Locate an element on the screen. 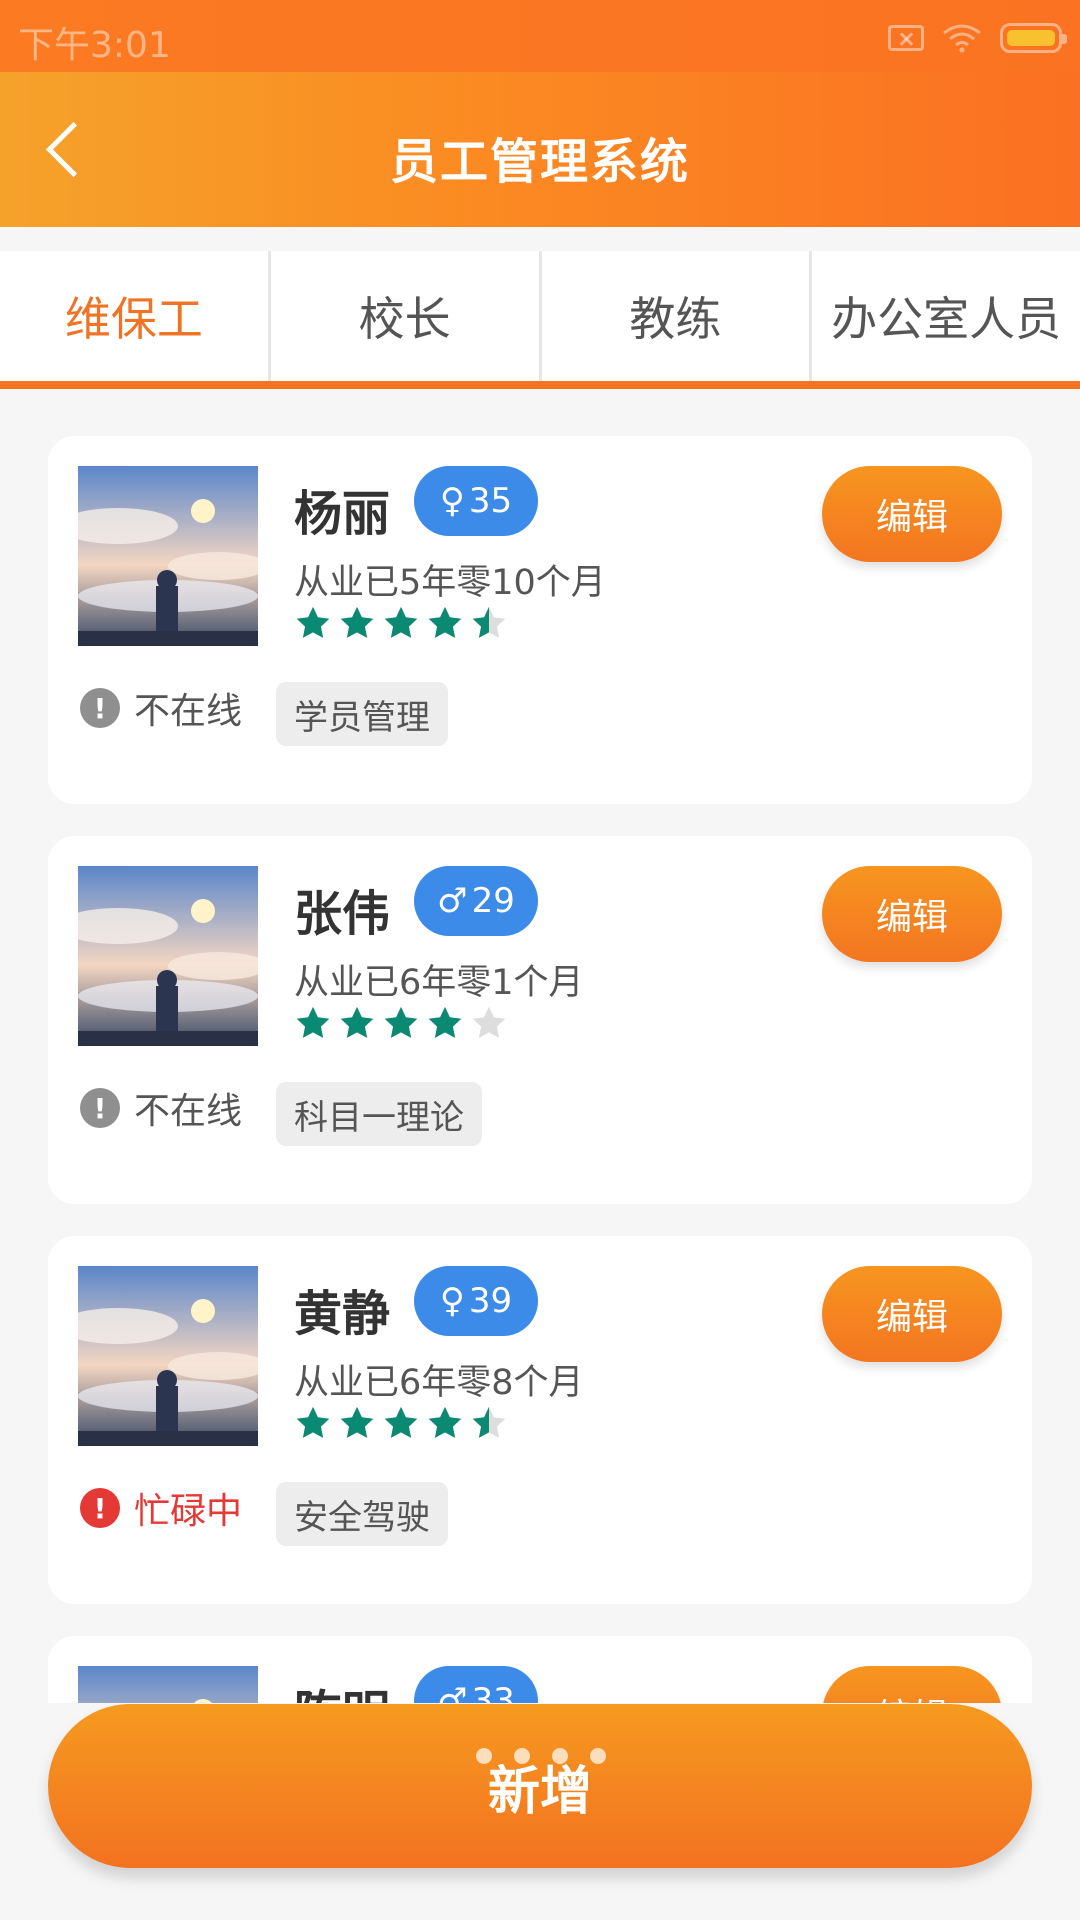  loading-dots is located at coordinates (541, 1756).